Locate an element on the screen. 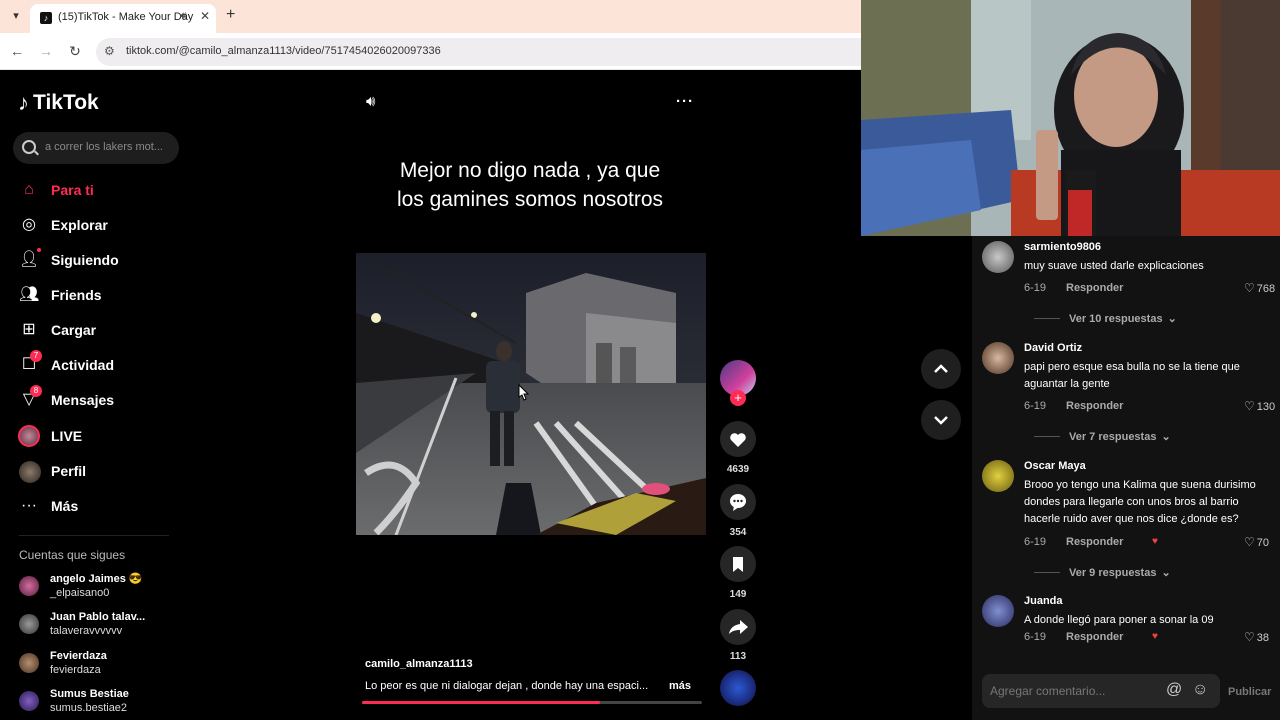 The image size is (1280, 720). nav-item-siguiendo: 👤︎ Siguiendo is located at coordinates (69, 260).